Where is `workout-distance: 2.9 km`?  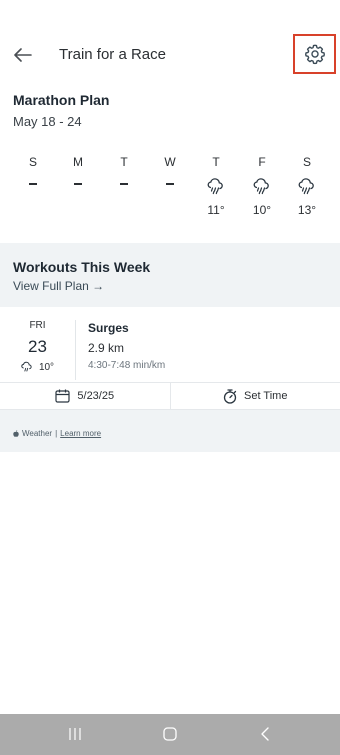
workout-distance: 2.9 km is located at coordinates (106, 348).